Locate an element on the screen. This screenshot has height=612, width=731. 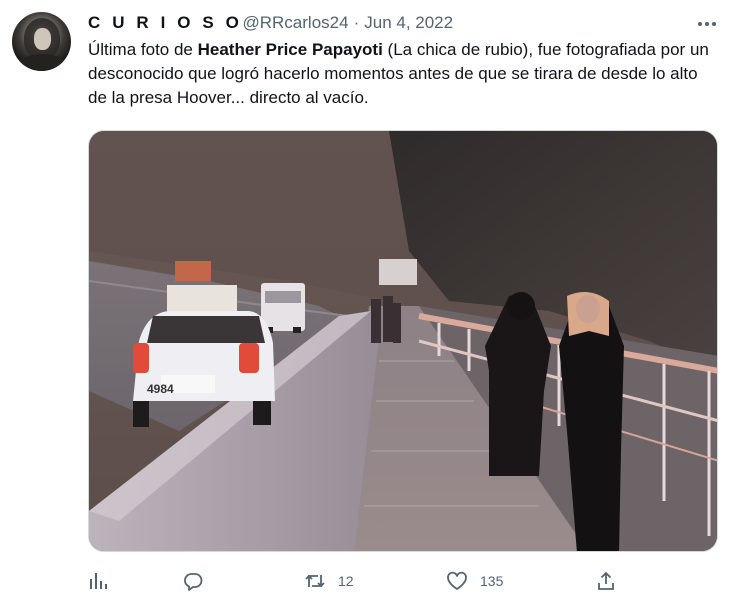
reply-button is located at coordinates (193, 581).